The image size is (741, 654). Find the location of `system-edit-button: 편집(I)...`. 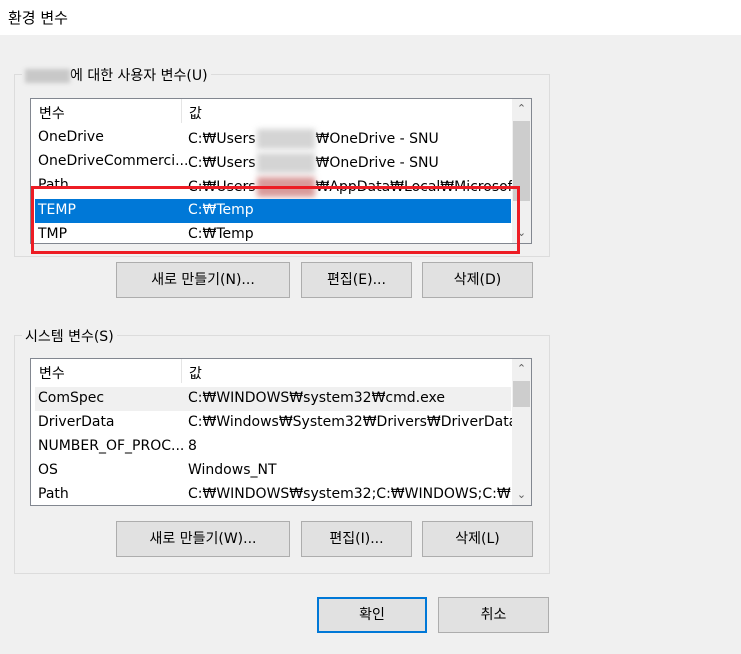

system-edit-button: 편집(I)... is located at coordinates (356, 539).